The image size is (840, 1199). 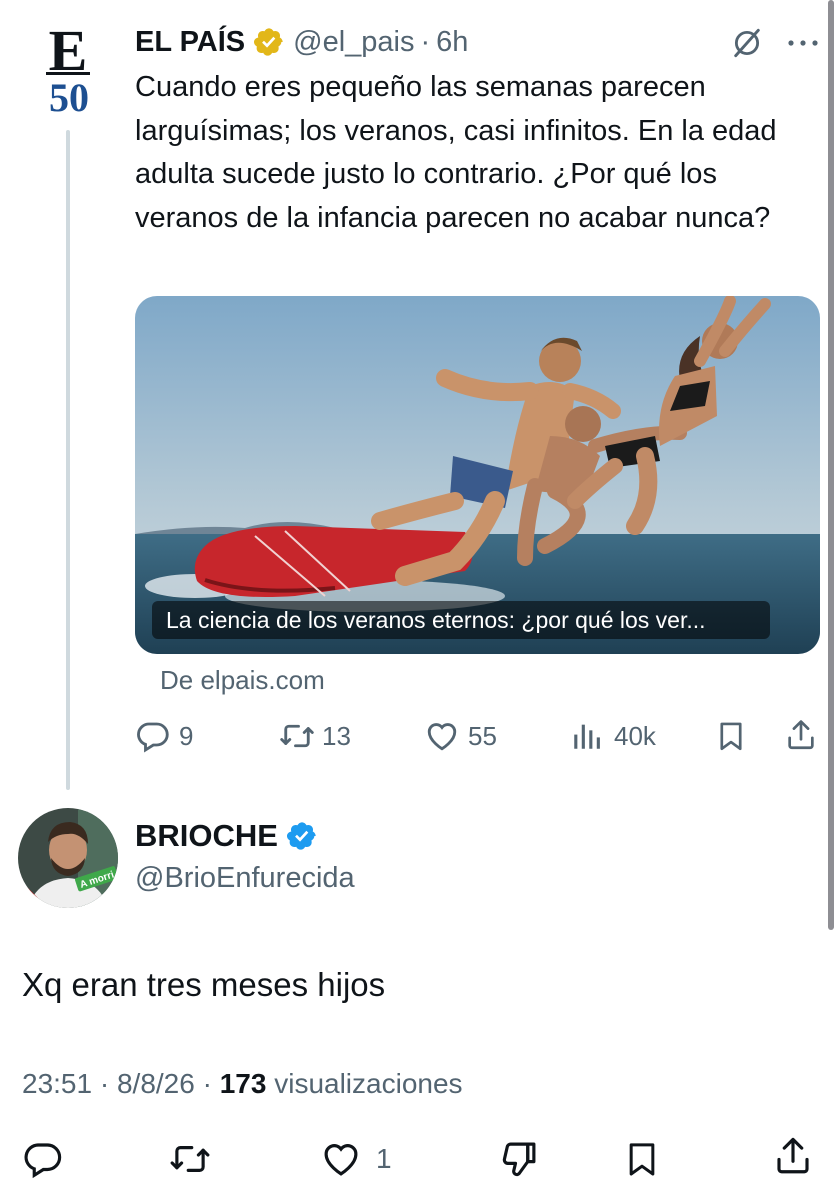 I want to click on views-action: 40k, so click(x=613, y=736).